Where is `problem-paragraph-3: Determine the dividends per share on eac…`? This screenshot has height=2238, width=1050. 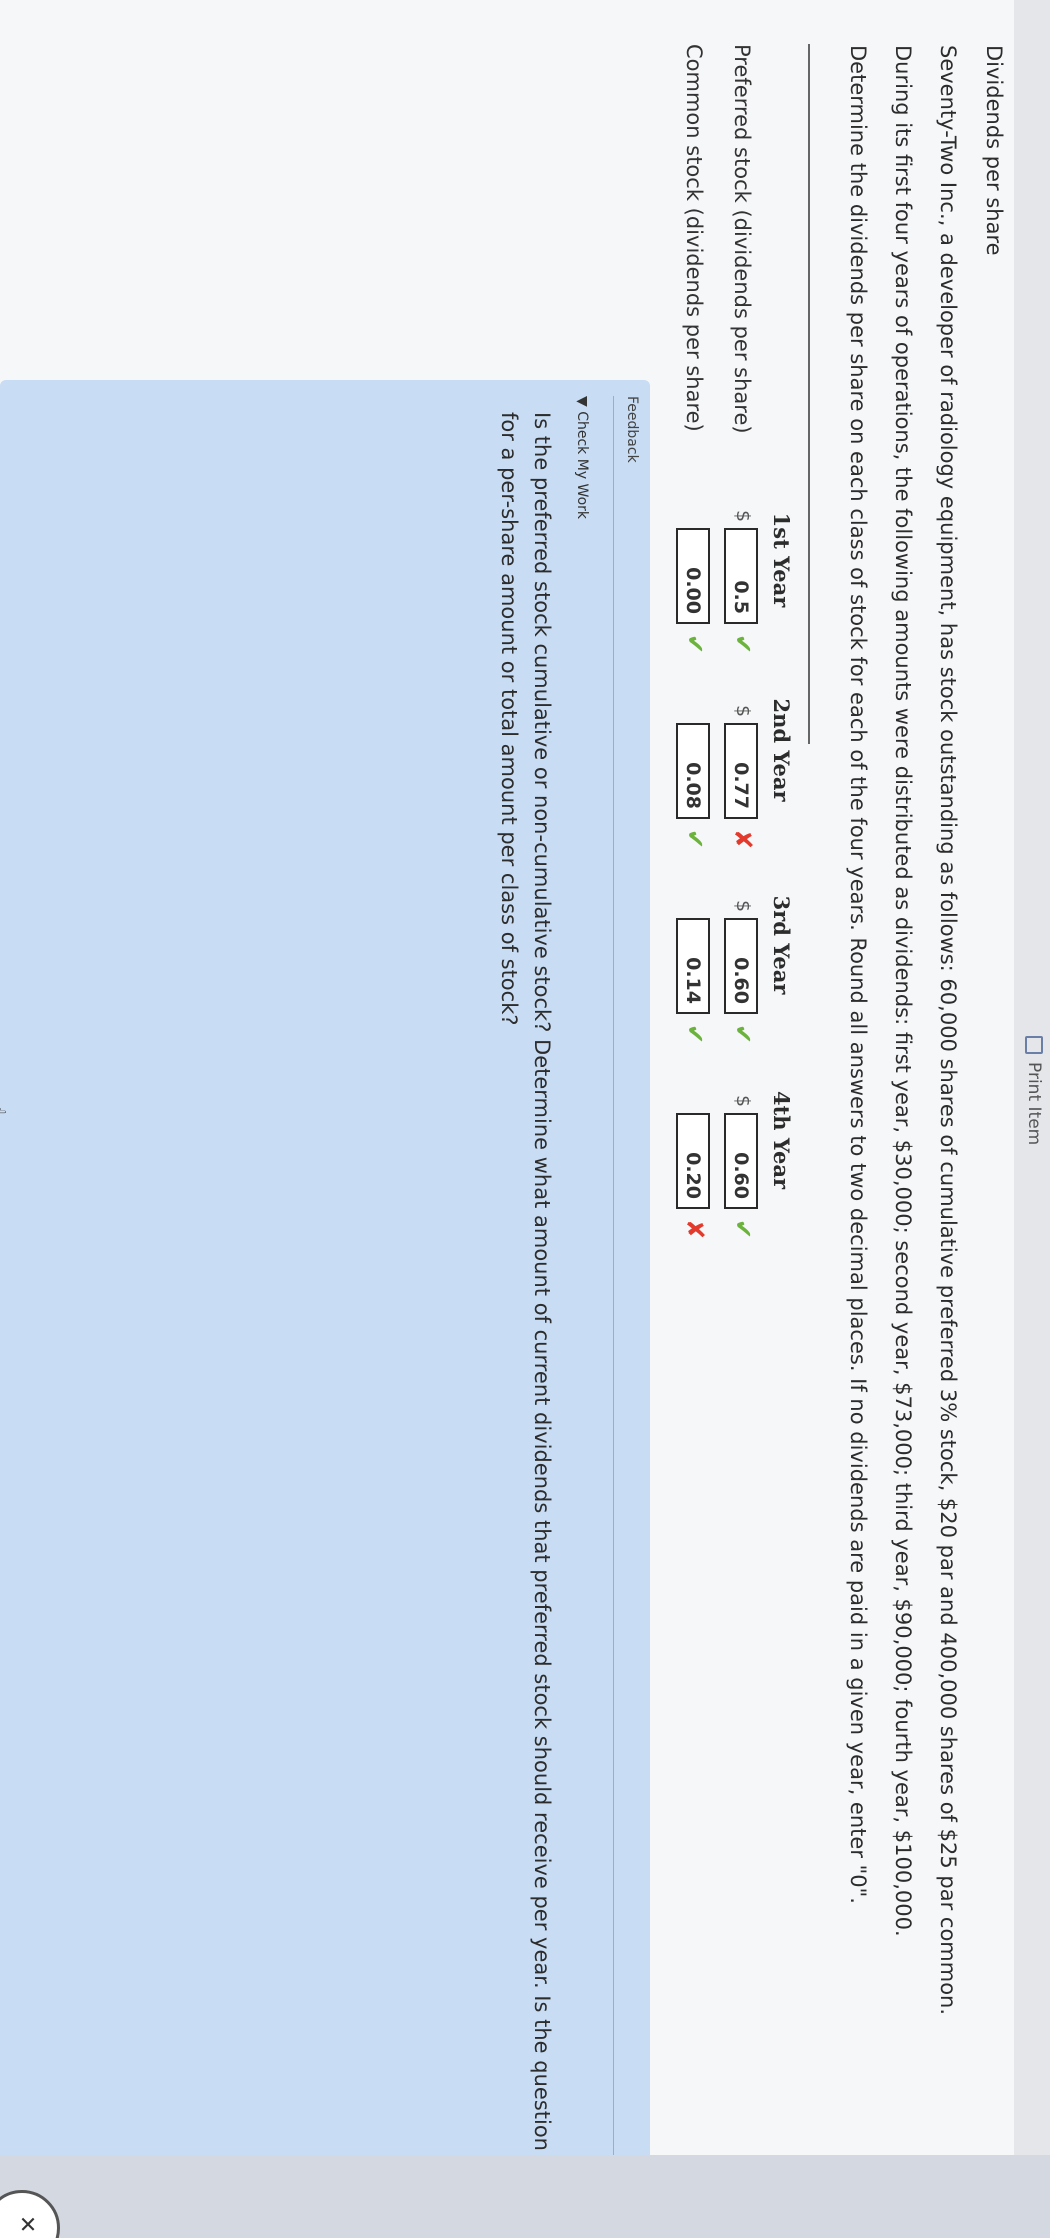
problem-paragraph-3: Determine the dividends per share on eac… is located at coordinates (858, 974).